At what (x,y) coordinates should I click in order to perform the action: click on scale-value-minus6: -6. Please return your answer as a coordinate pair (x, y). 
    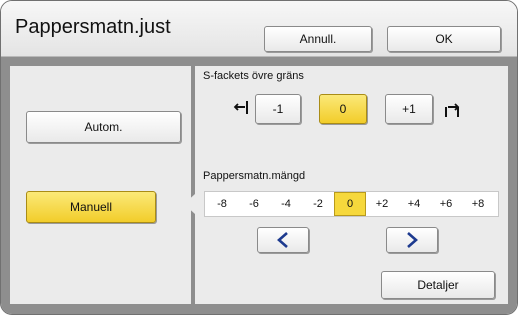
    Looking at the image, I should click on (254, 204).